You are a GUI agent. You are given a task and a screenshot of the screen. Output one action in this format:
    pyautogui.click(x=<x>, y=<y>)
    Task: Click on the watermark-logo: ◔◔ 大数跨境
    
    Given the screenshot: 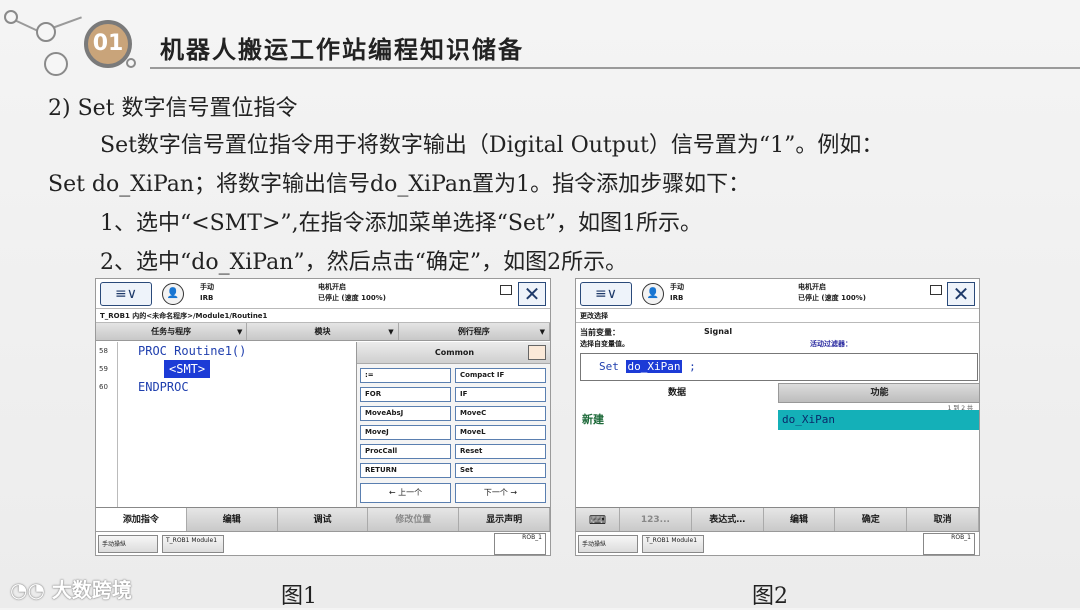 What is the action you would take?
    pyautogui.click(x=71, y=588)
    